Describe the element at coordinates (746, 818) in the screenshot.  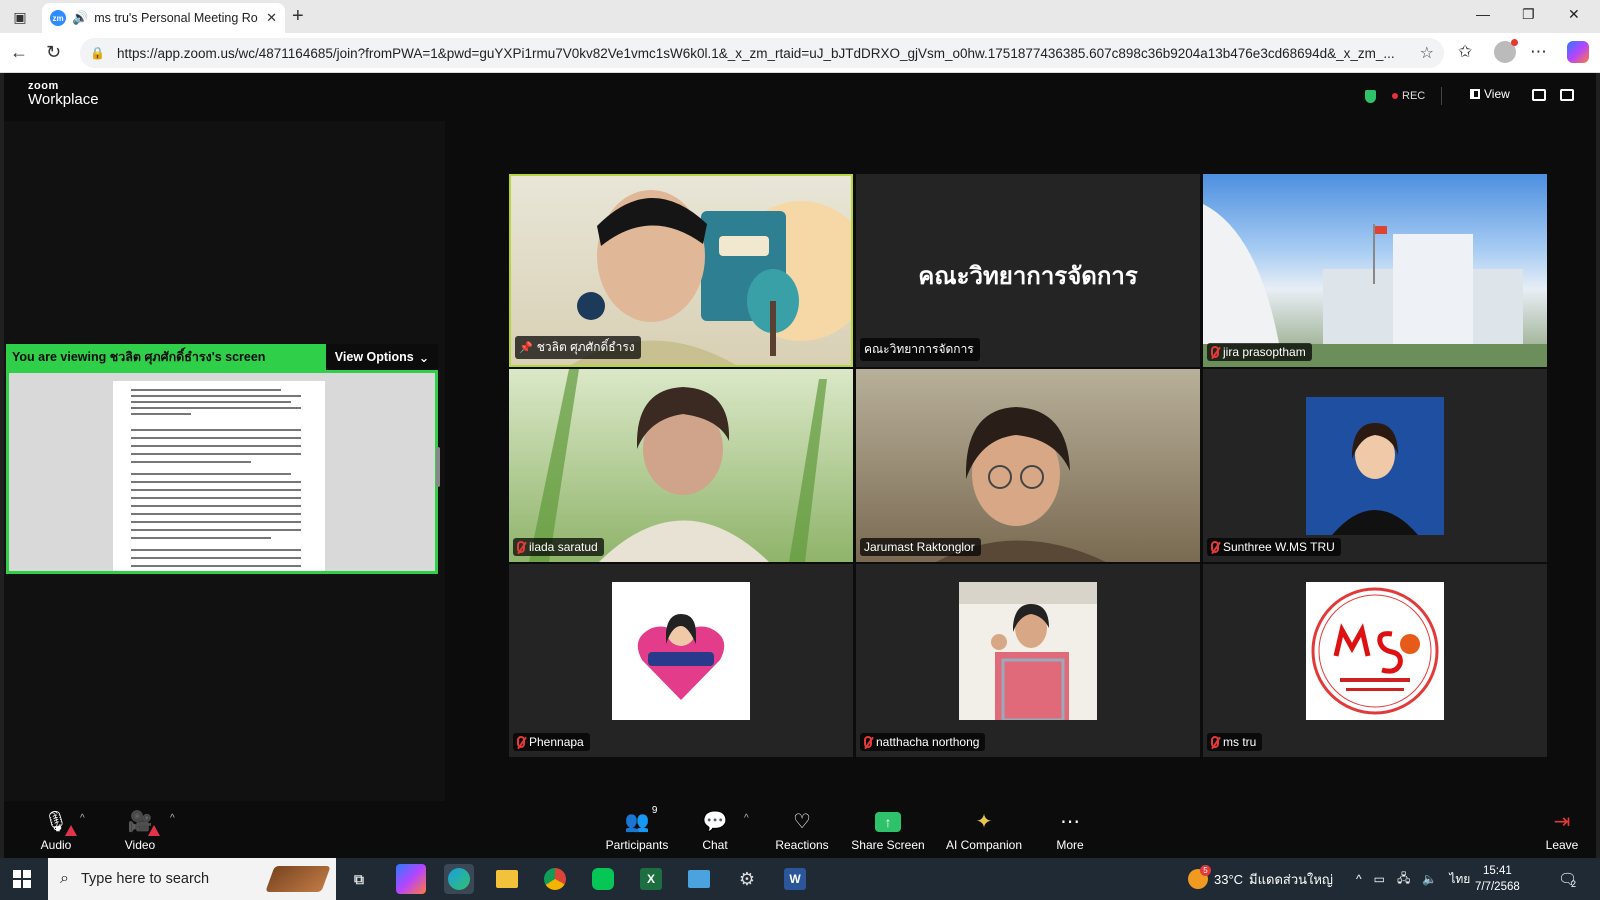
I see `chat-options-chevron-icon: ^` at that location.